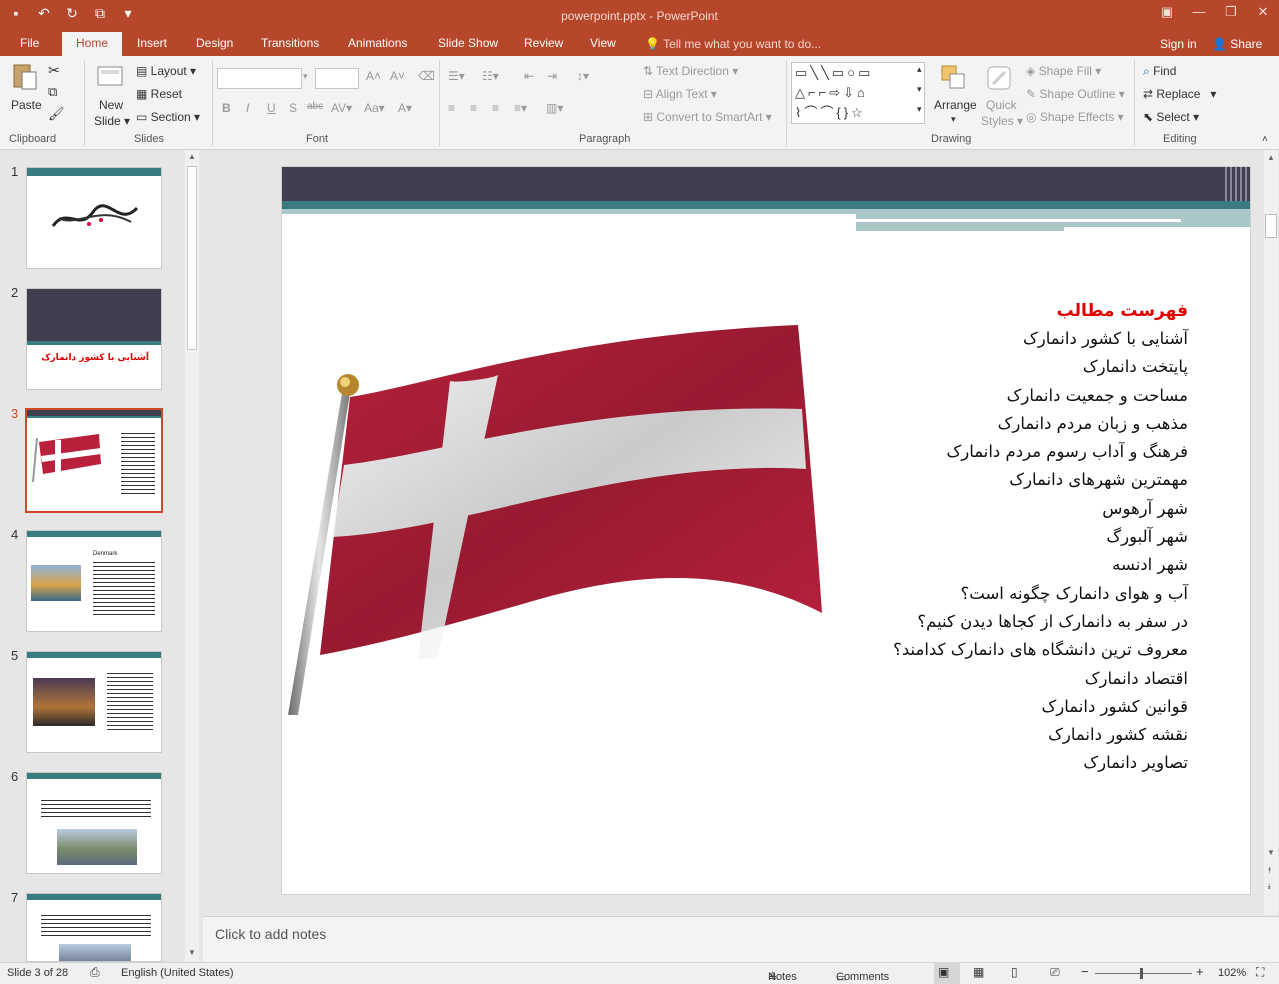 This screenshot has height=984, width=1279. What do you see at coordinates (1001, 105) in the screenshot?
I see `quick-styles-button: Quick` at bounding box center [1001, 105].